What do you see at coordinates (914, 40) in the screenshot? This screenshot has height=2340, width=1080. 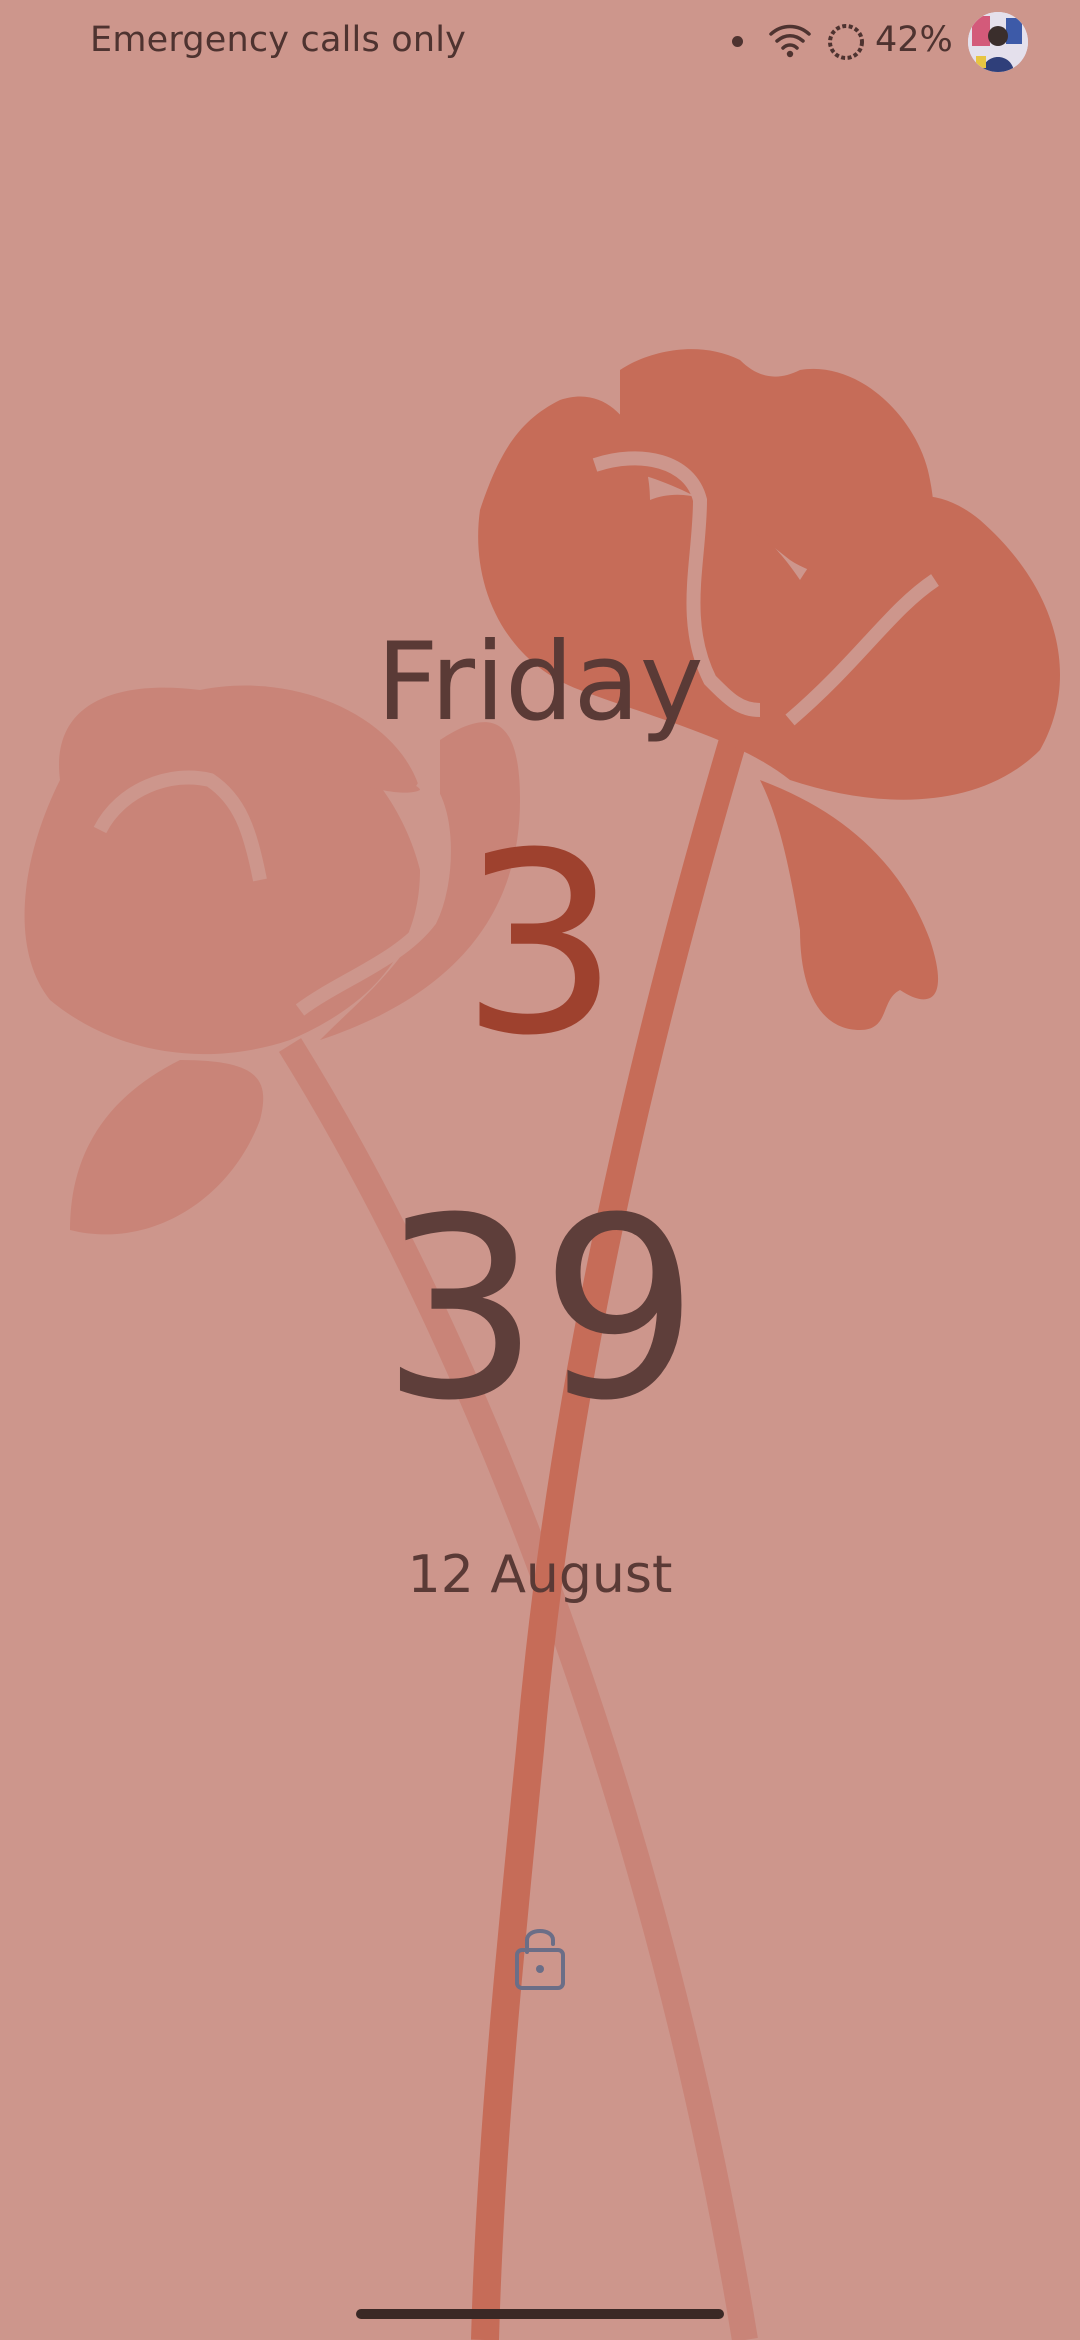 I see `battery-percentage: 42%` at bounding box center [914, 40].